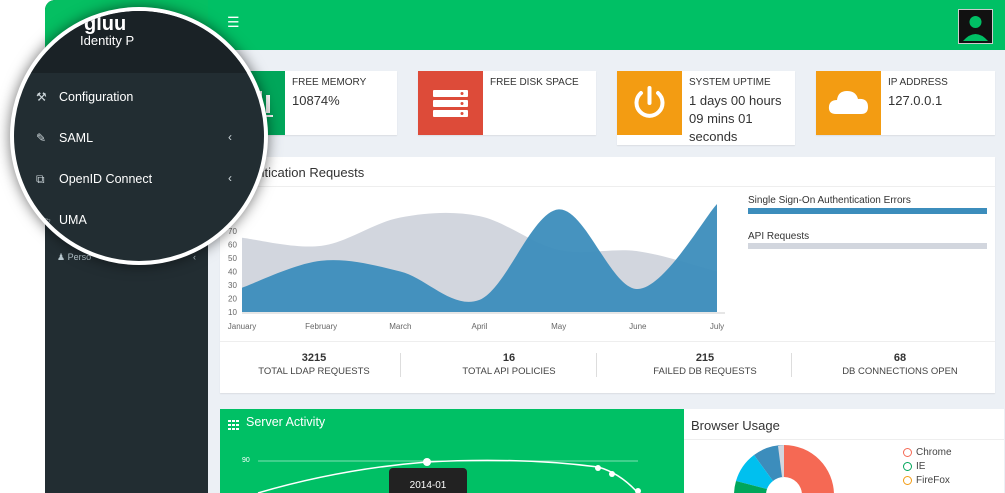  What do you see at coordinates (96, 97) in the screenshot?
I see `menu-item-label: Configuration` at bounding box center [96, 97].